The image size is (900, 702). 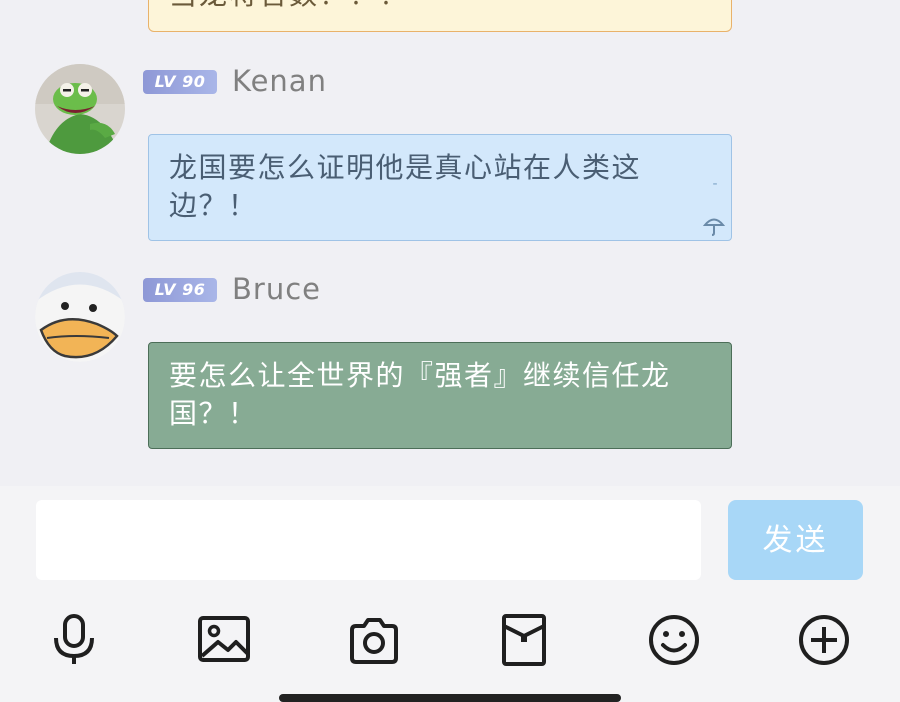 I want to click on username-kenan: Kenan, so click(x=279, y=81).